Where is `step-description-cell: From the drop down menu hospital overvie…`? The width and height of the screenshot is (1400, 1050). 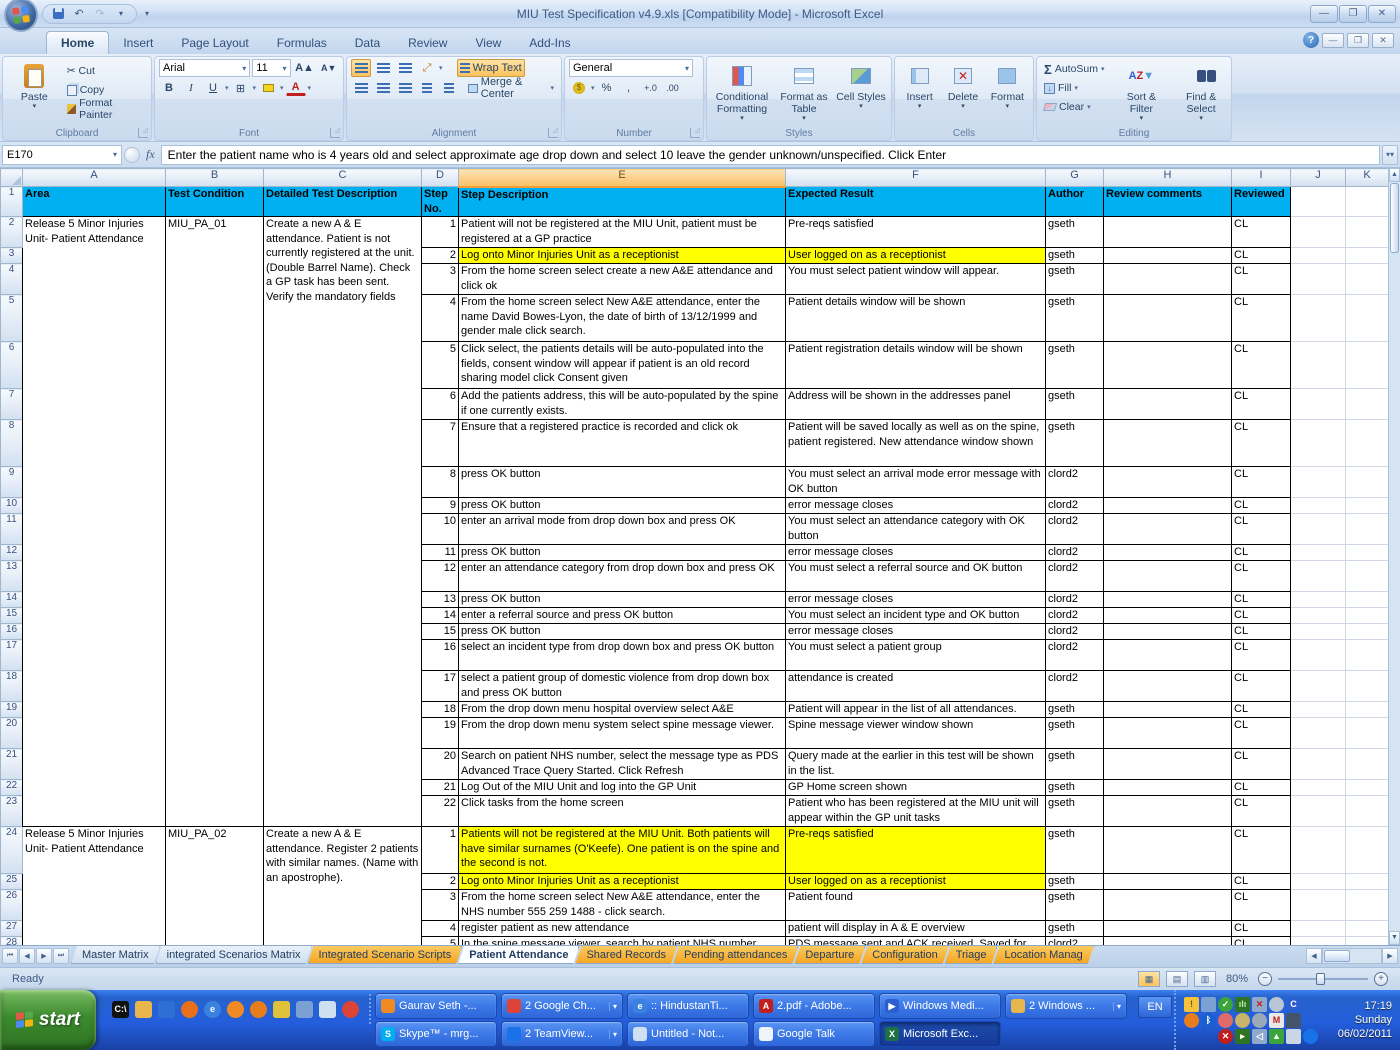 step-description-cell: From the drop down menu hospital overvie… is located at coordinates (622, 710).